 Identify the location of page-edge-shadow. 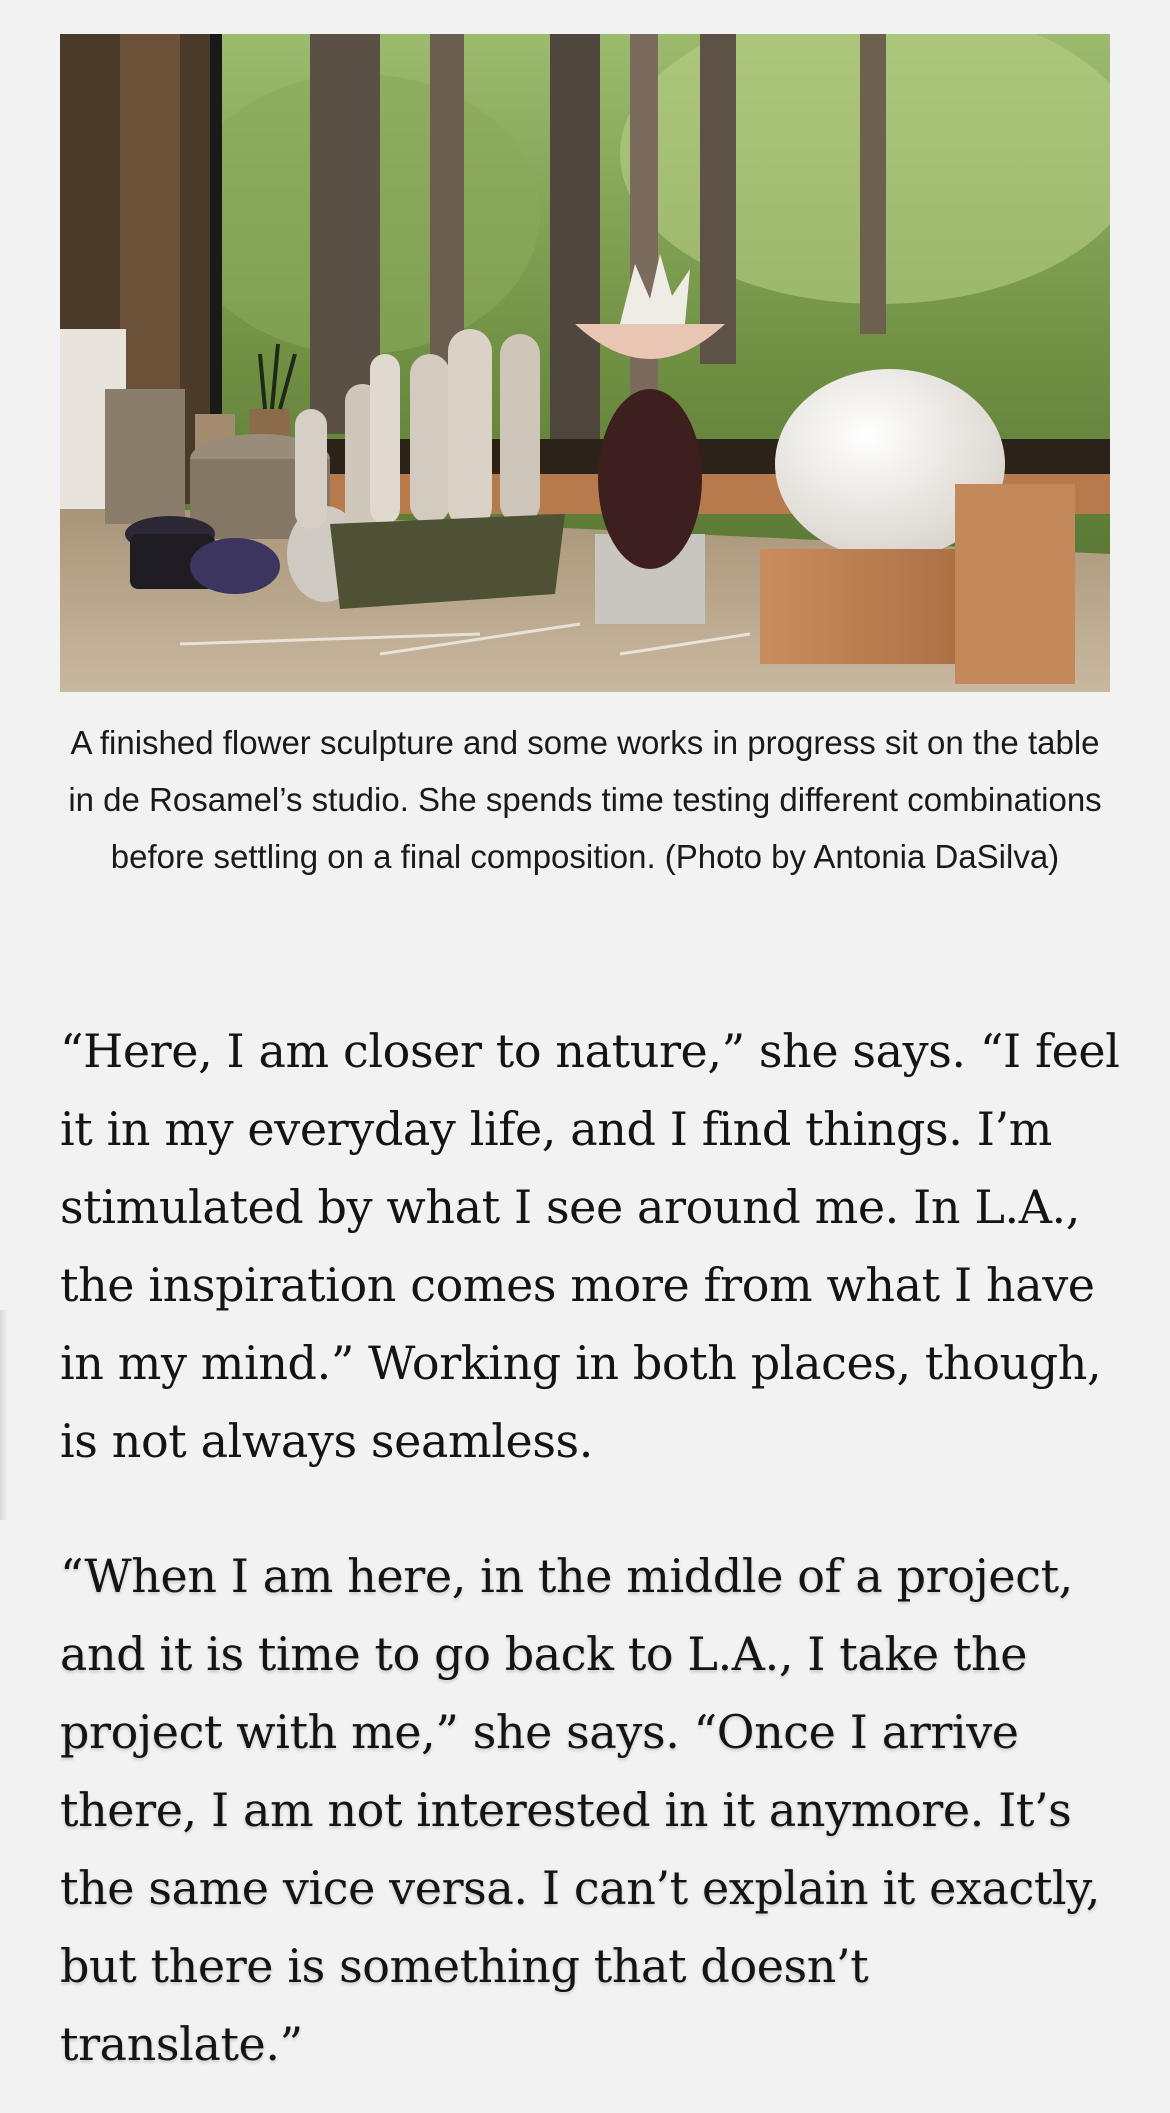
(4, 1415).